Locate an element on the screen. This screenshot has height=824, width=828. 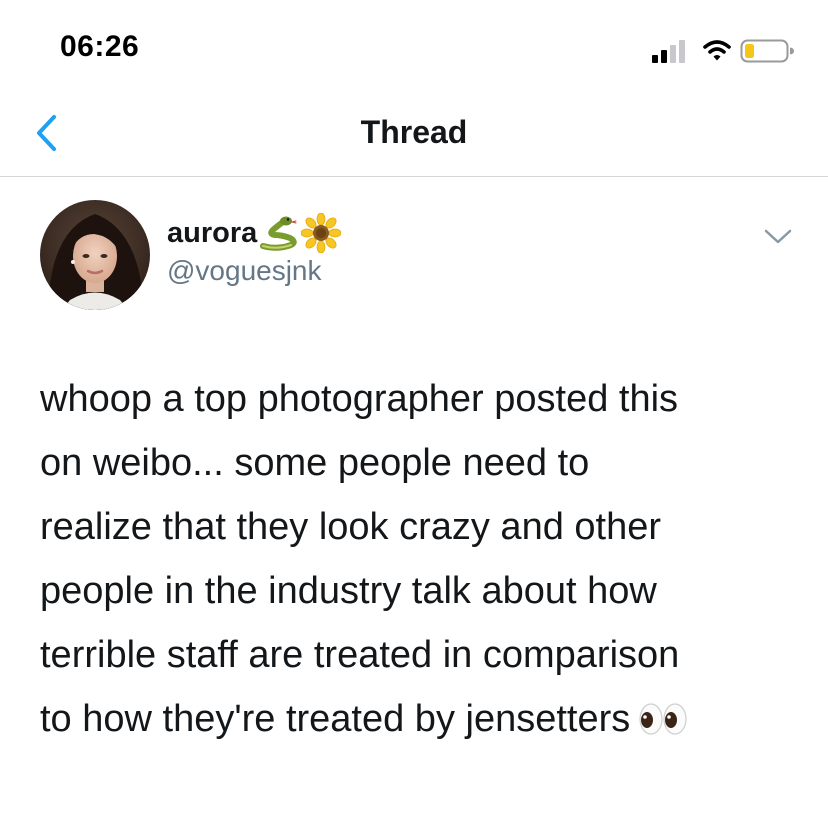
sunflower-emoji is located at coordinates (321, 233).